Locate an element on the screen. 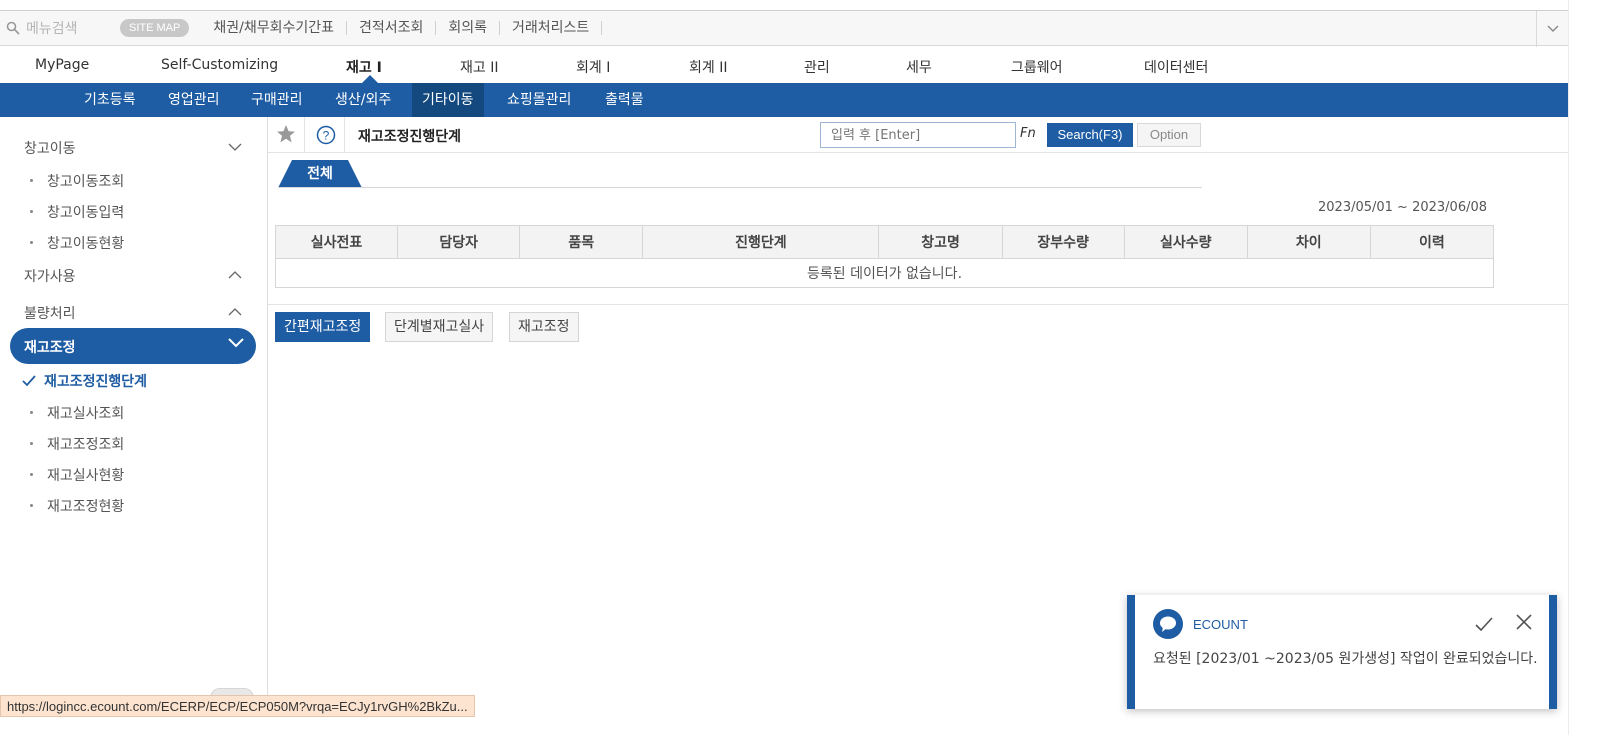 The height and width of the screenshot is (735, 1600). sitemap-button: SITE MAP is located at coordinates (155, 28).